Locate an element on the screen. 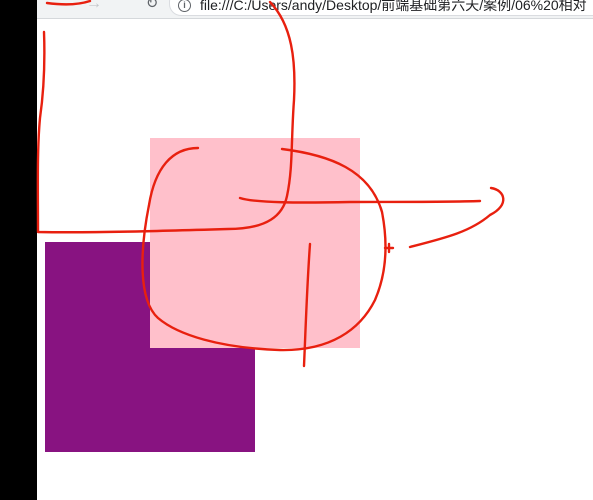  annotation-plus is located at coordinates (389, 248).